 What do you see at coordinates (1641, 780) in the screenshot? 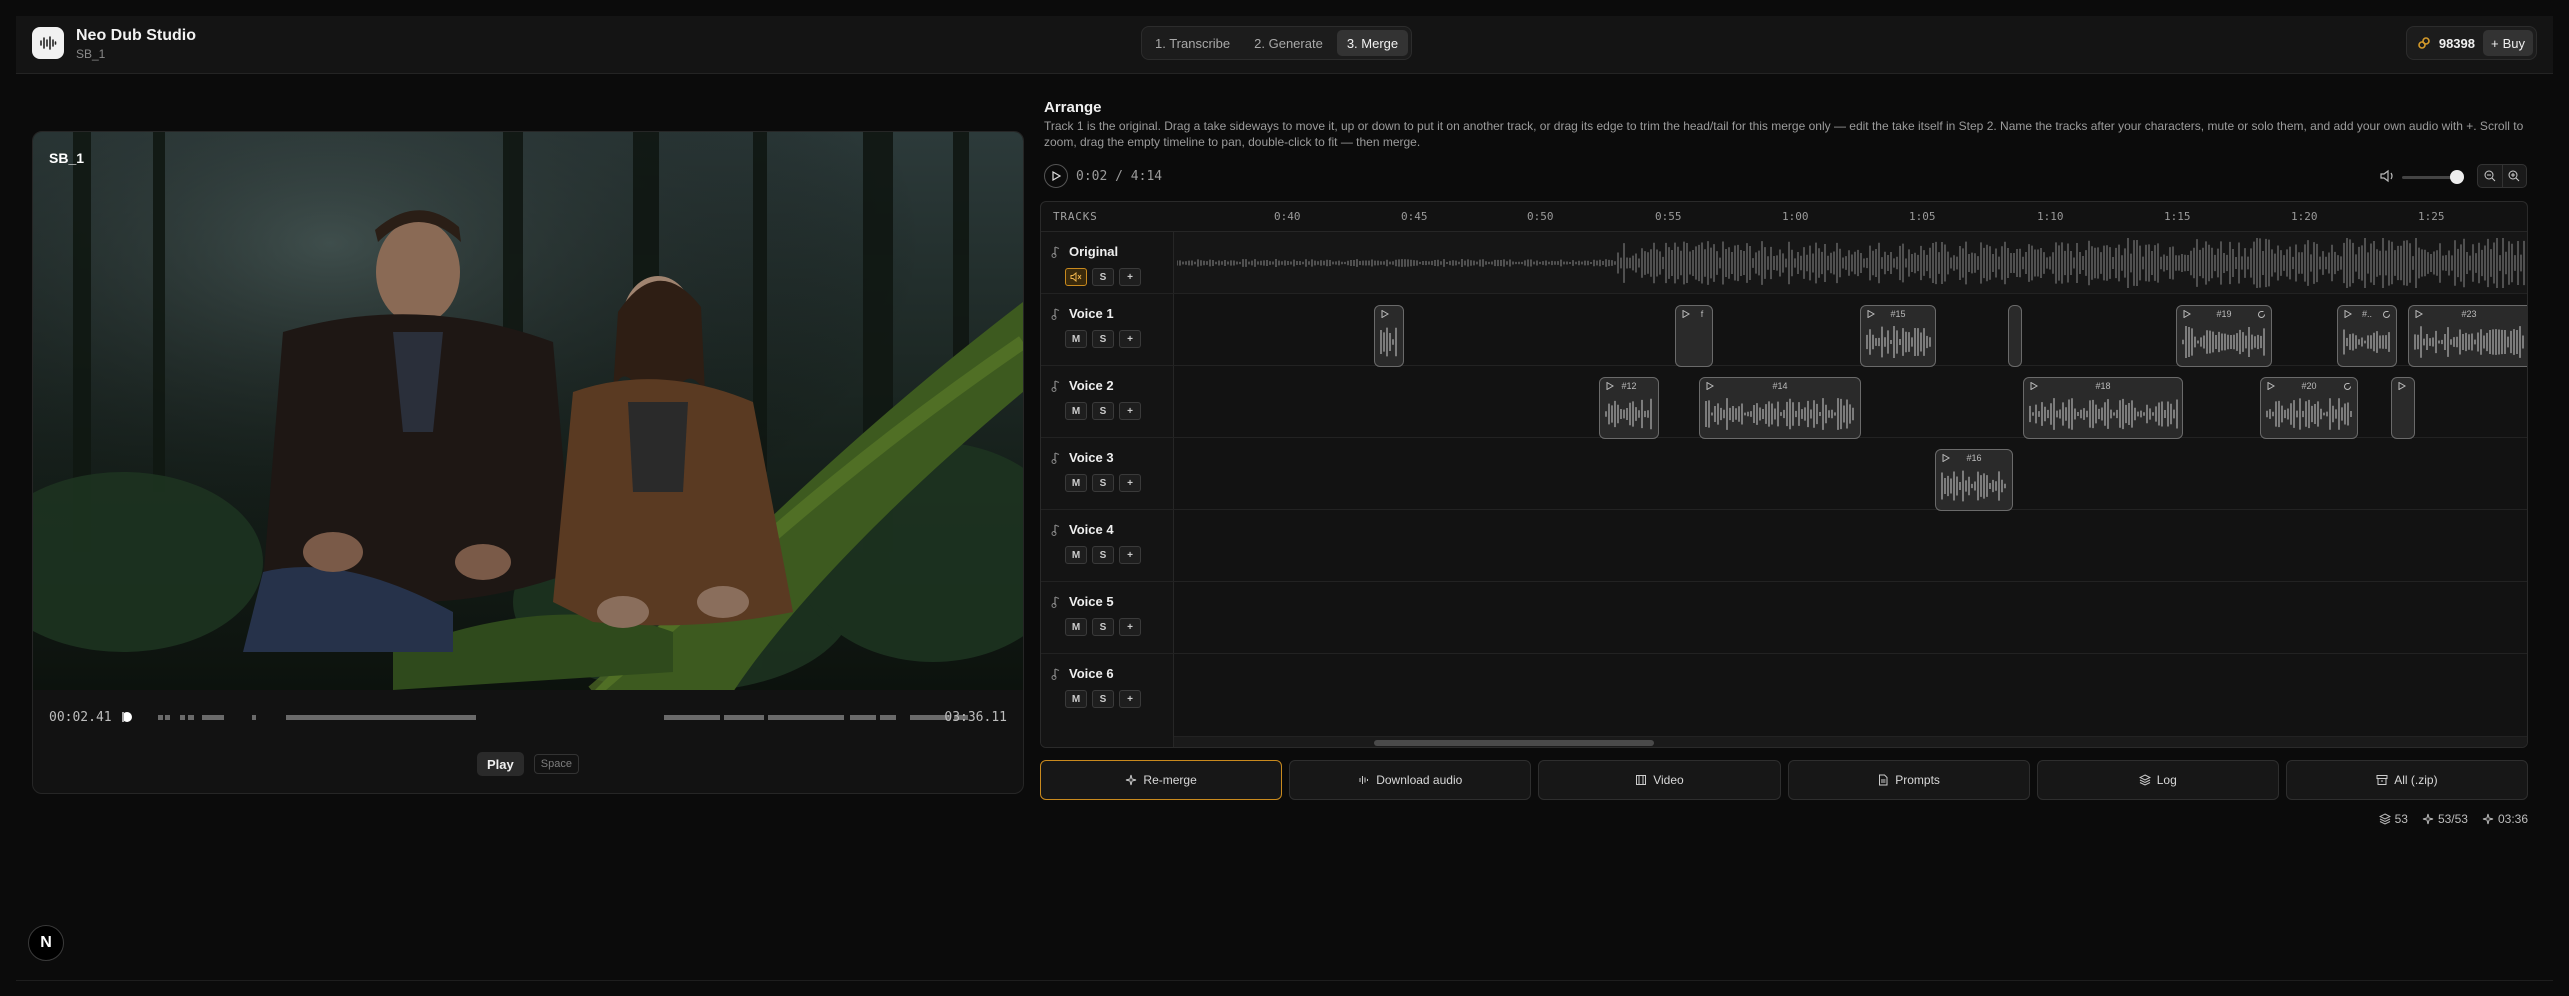
I see `film-icon` at bounding box center [1641, 780].